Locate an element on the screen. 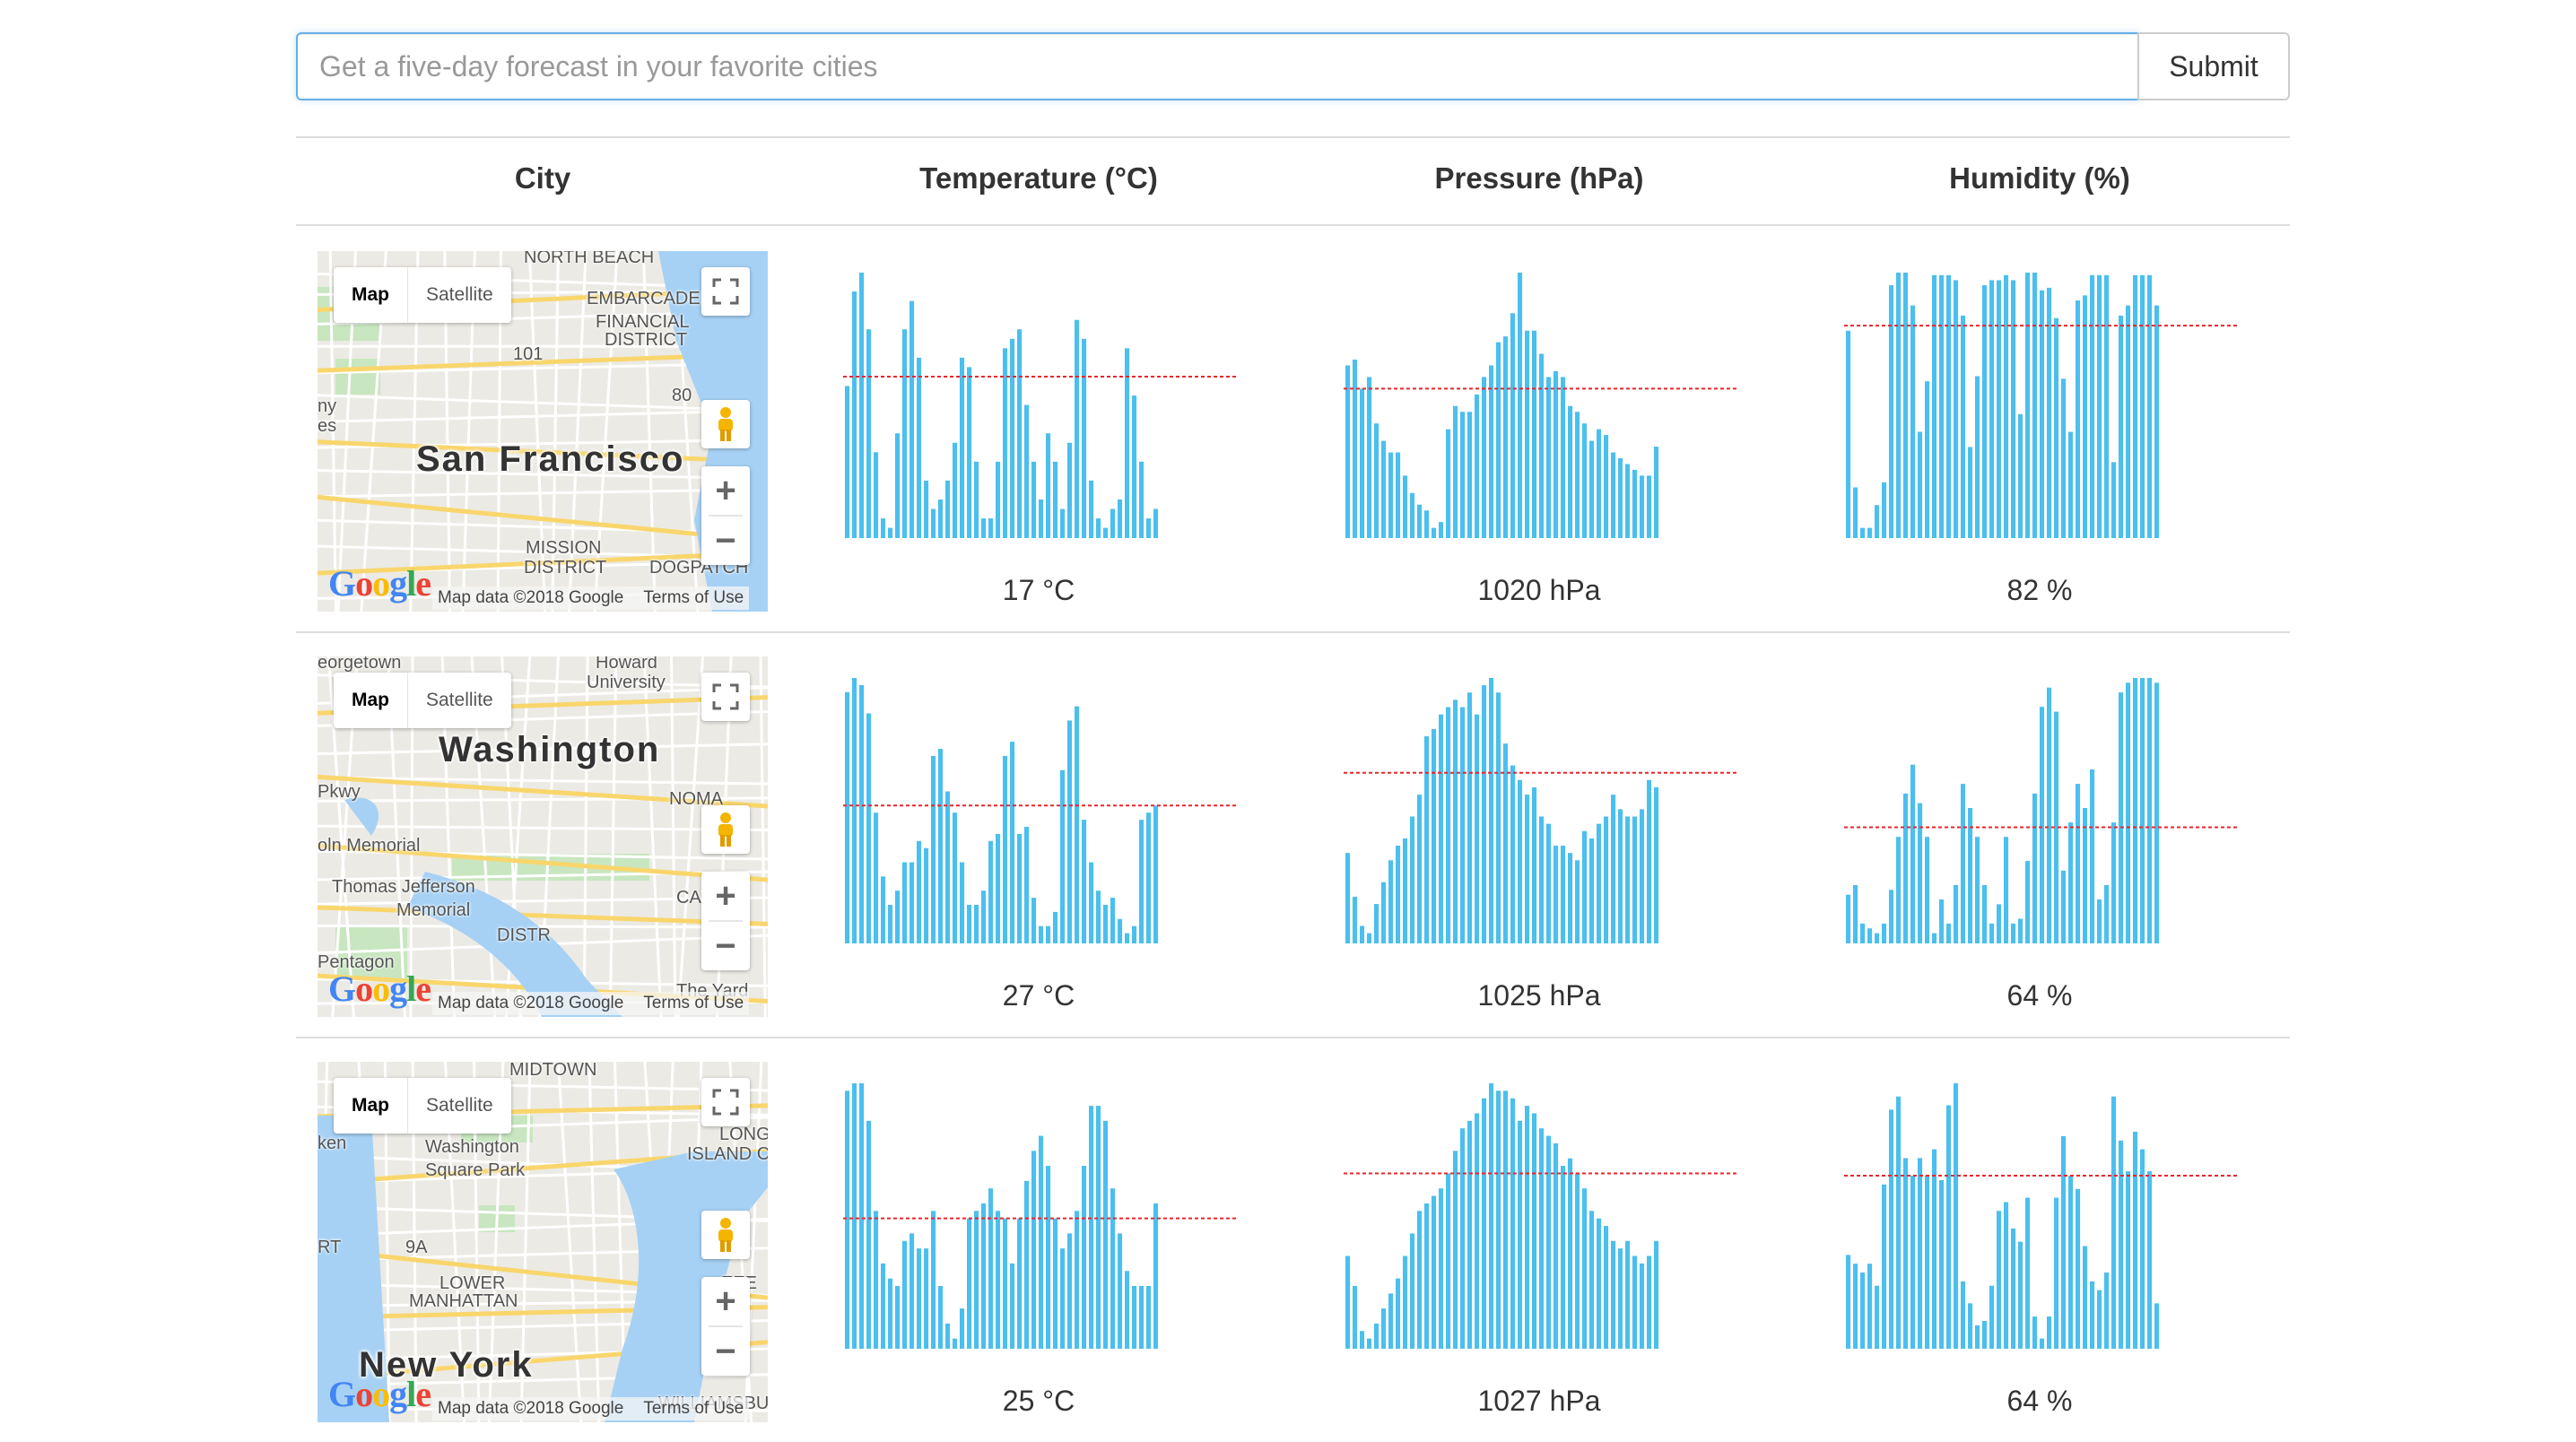 The image size is (2576, 1442). submit-button: Submit is located at coordinates (2213, 66).